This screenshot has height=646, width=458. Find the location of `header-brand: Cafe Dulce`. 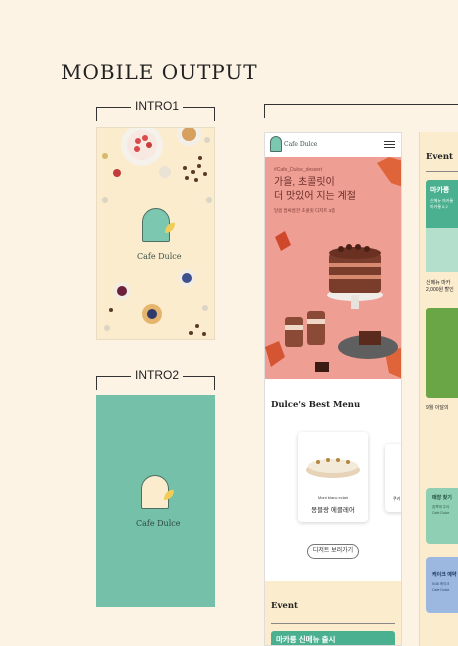

header-brand: Cafe Dulce is located at coordinates (301, 144).